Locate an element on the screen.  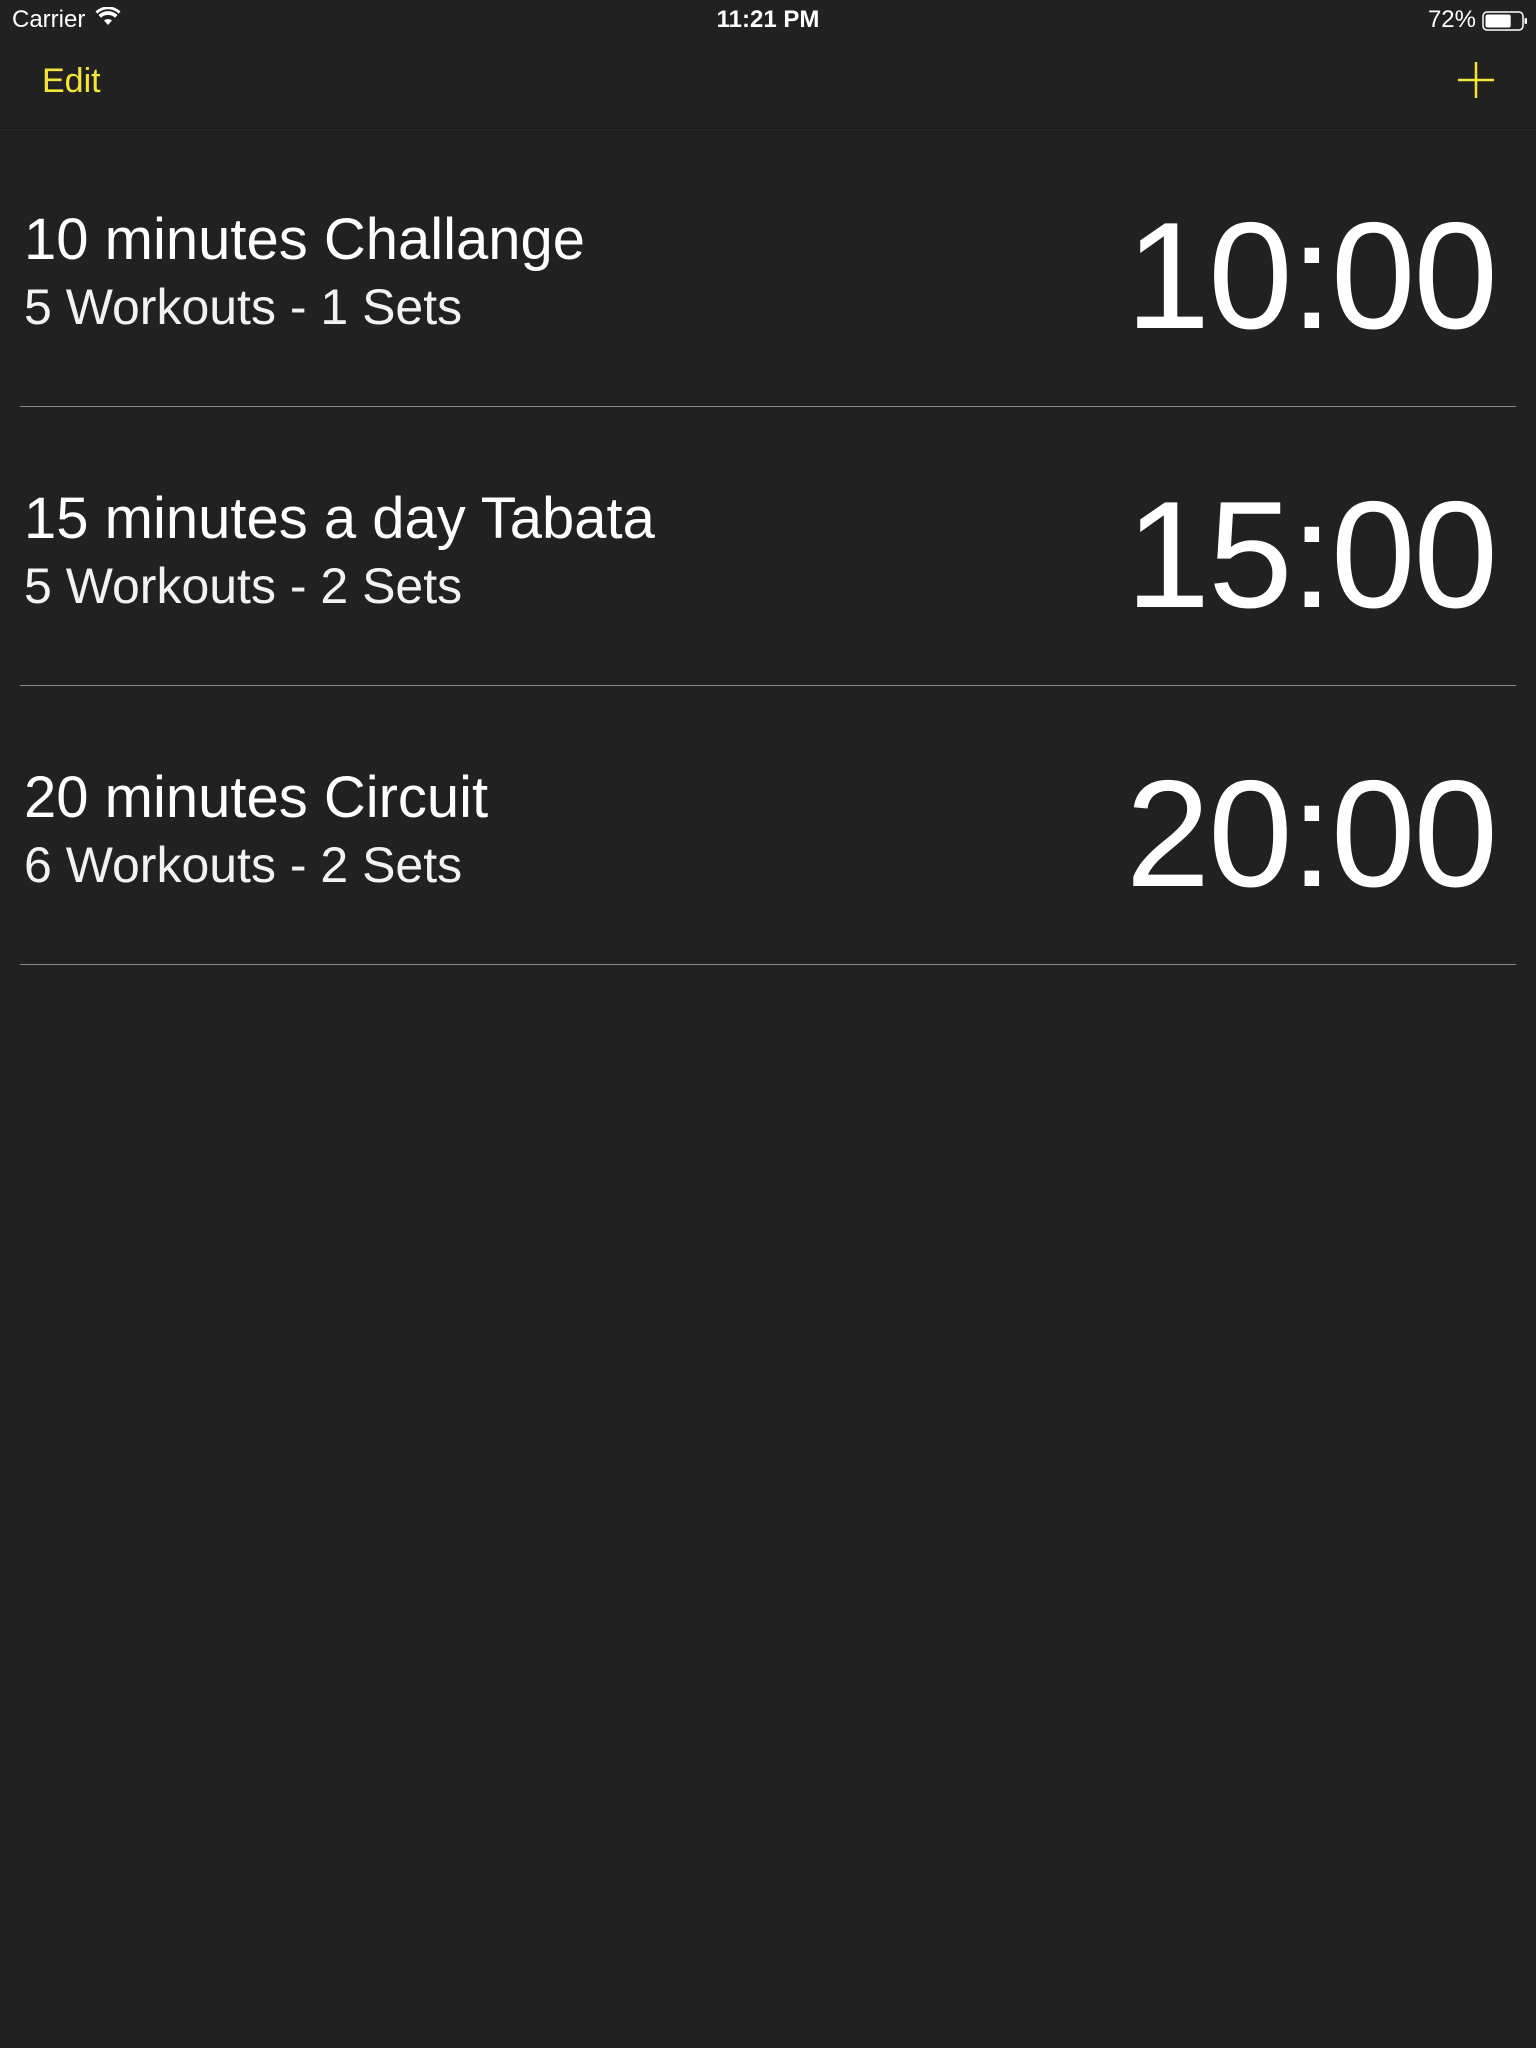
workout-subtitle: 5 Workouts - 2 Sets is located at coordinates (243, 586).